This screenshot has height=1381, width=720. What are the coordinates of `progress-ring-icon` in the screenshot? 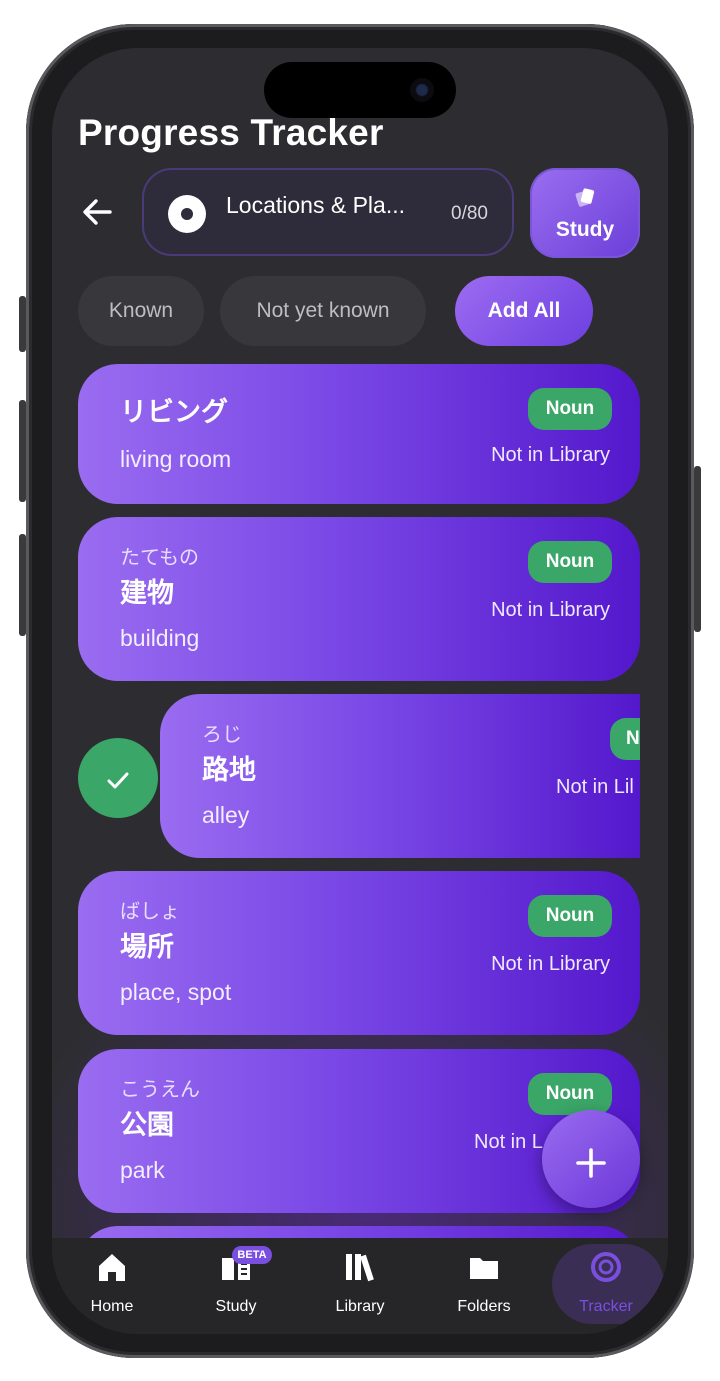 It's located at (187, 214).